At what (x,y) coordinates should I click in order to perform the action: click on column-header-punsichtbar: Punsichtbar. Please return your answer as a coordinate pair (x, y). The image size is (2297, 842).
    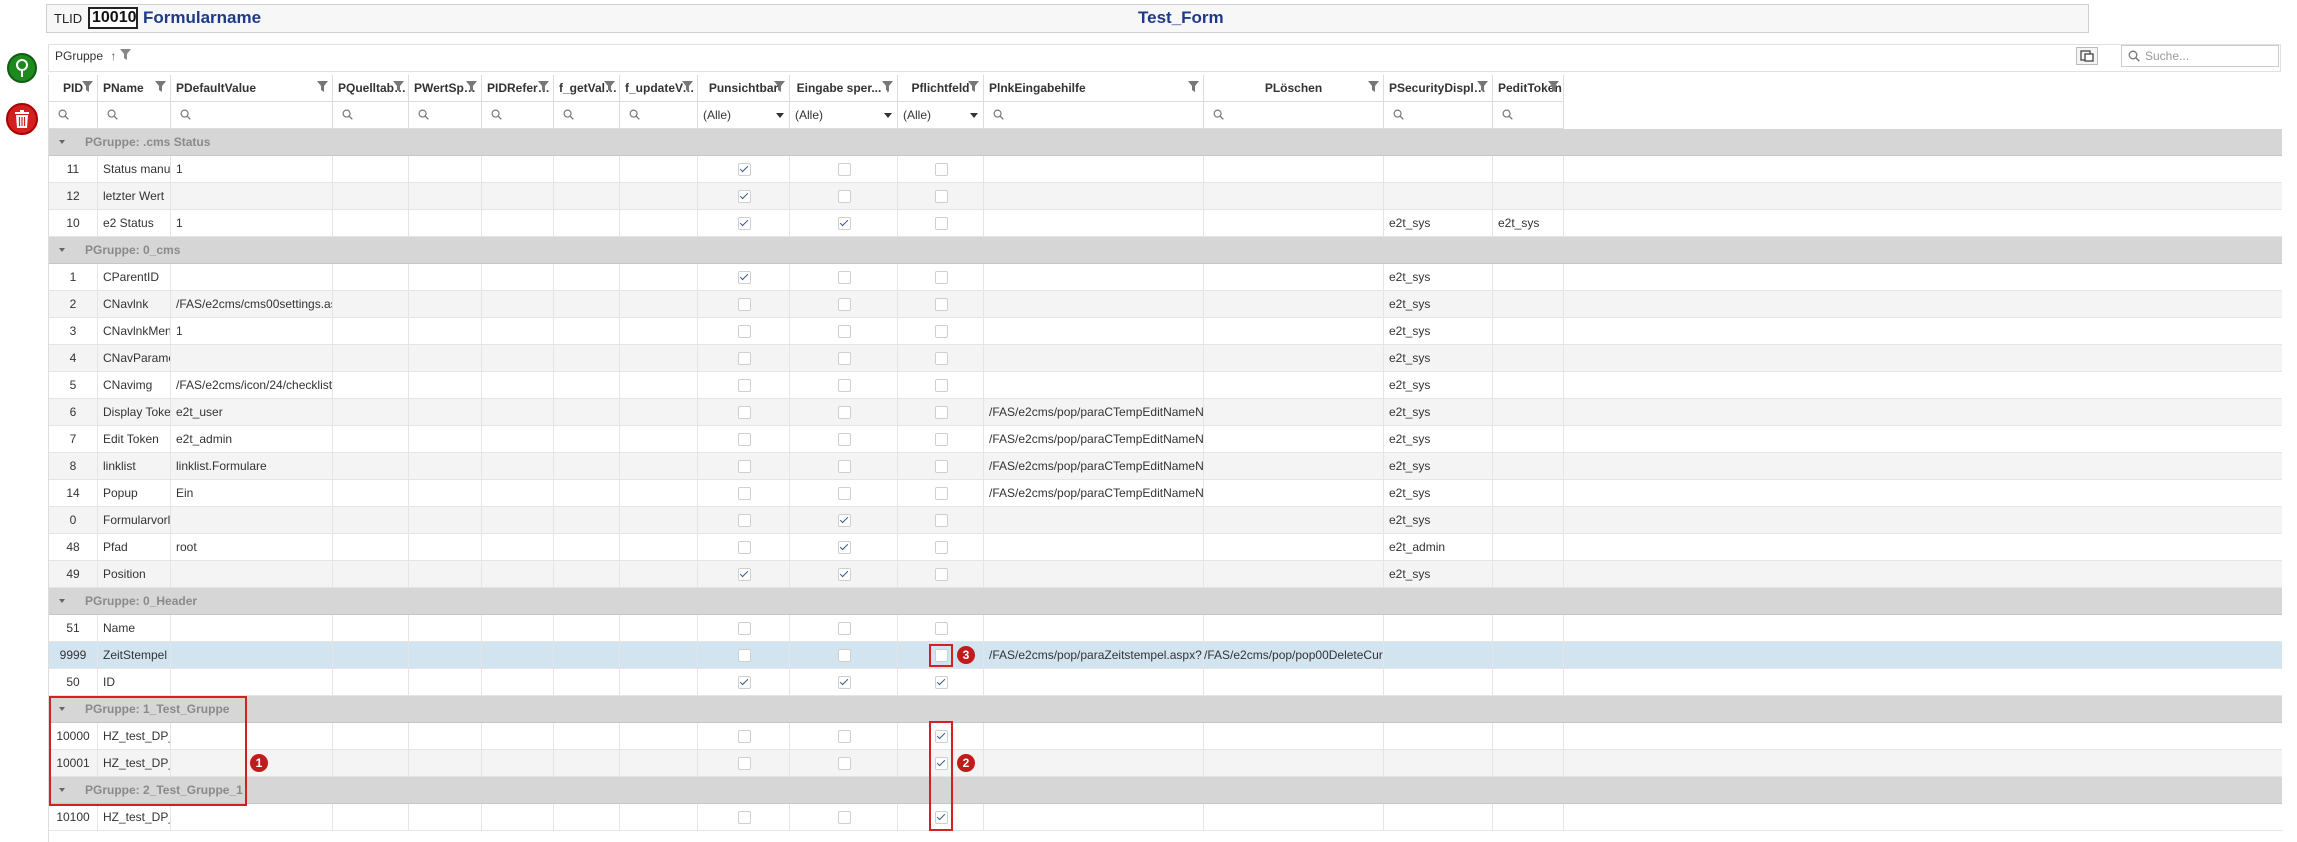
    Looking at the image, I should click on (744, 88).